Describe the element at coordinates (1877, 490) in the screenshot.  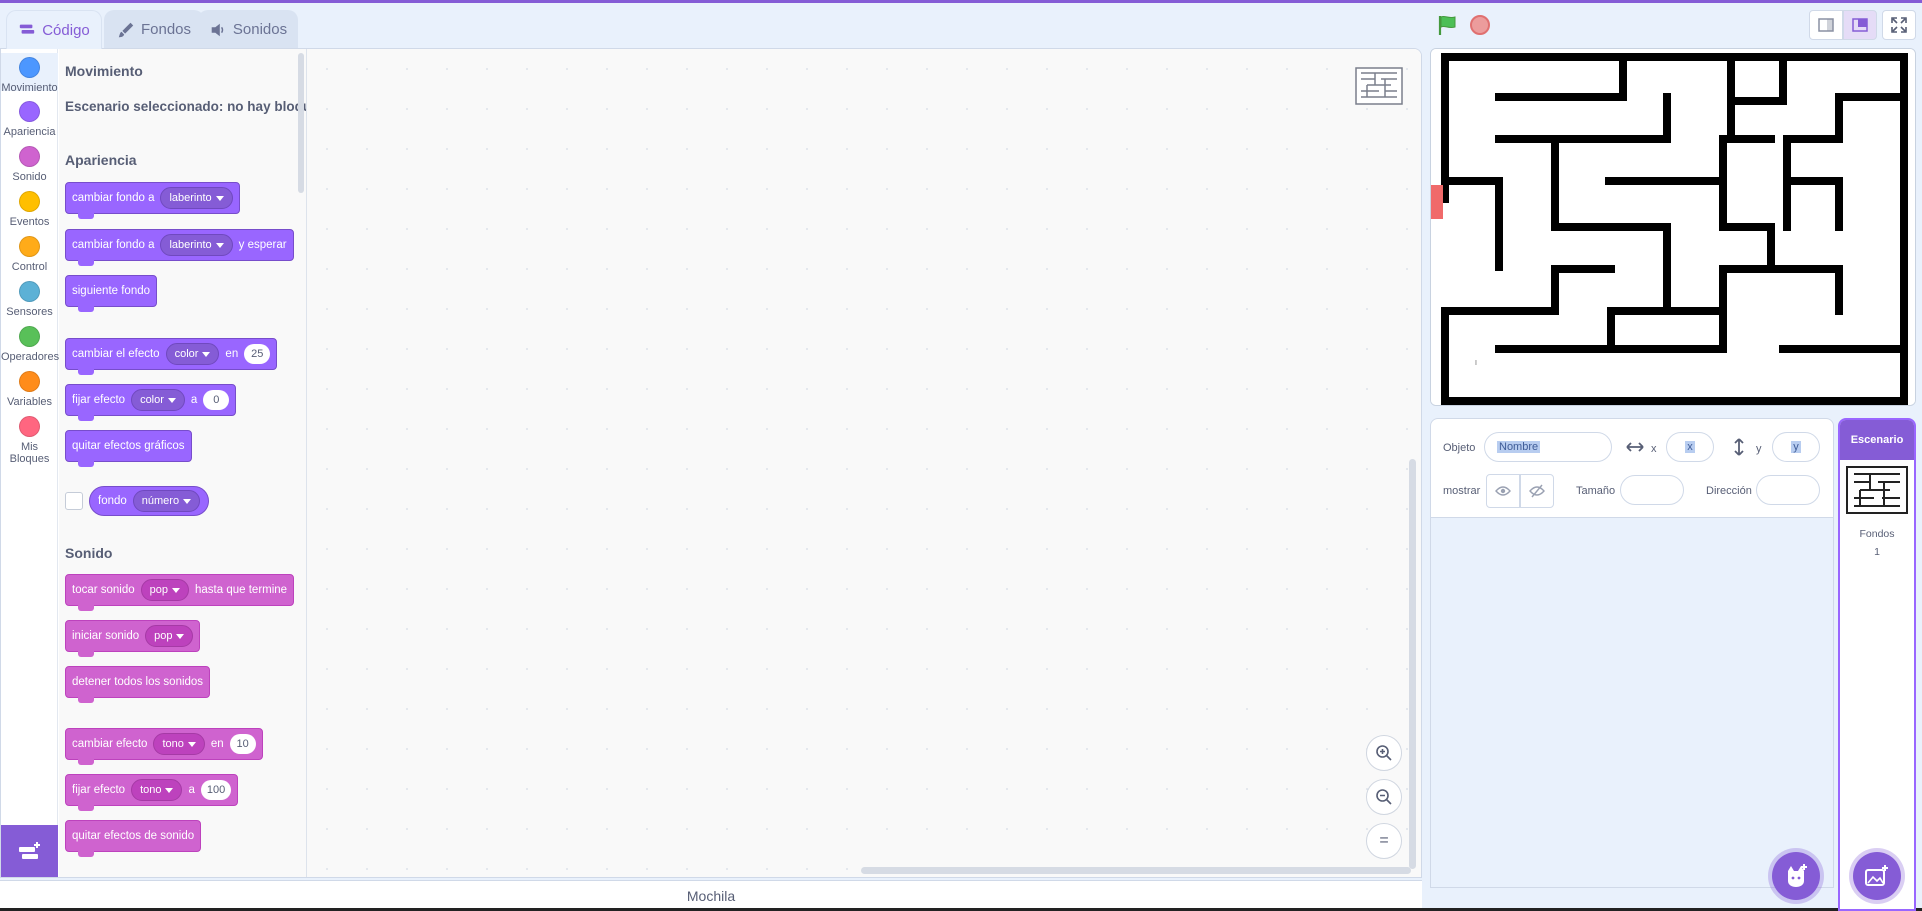
I see `backdrop-thumbnail` at that location.